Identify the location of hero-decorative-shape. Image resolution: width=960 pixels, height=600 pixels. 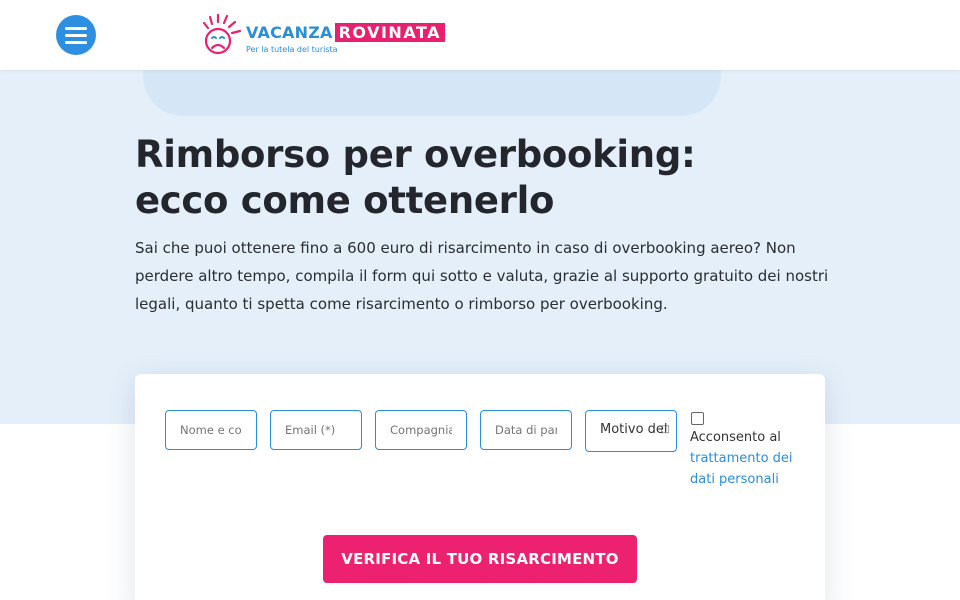
(432, 93).